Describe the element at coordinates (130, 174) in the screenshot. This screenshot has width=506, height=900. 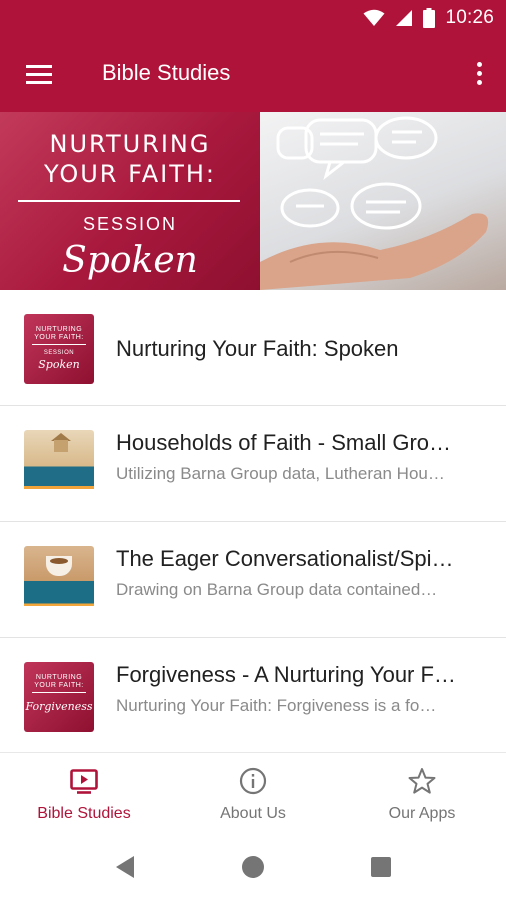
I see `banner-title-line2: YOUR FAITH:` at that location.